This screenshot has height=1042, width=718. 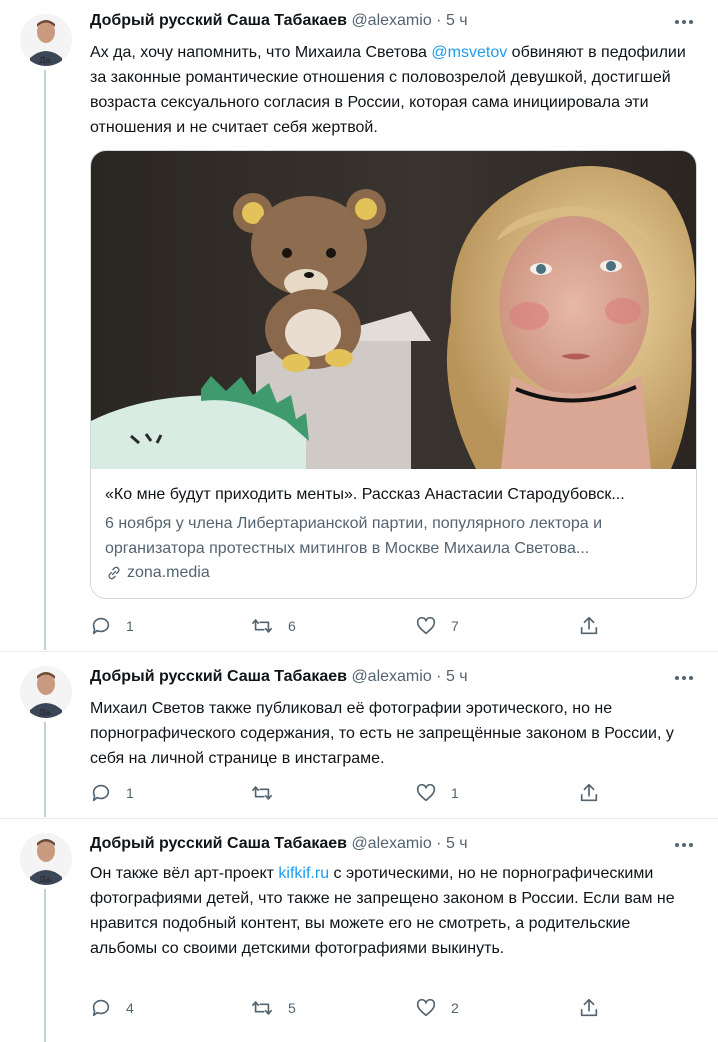 What do you see at coordinates (350, 793) in the screenshot?
I see `tweet-actions: 1 1` at bounding box center [350, 793].